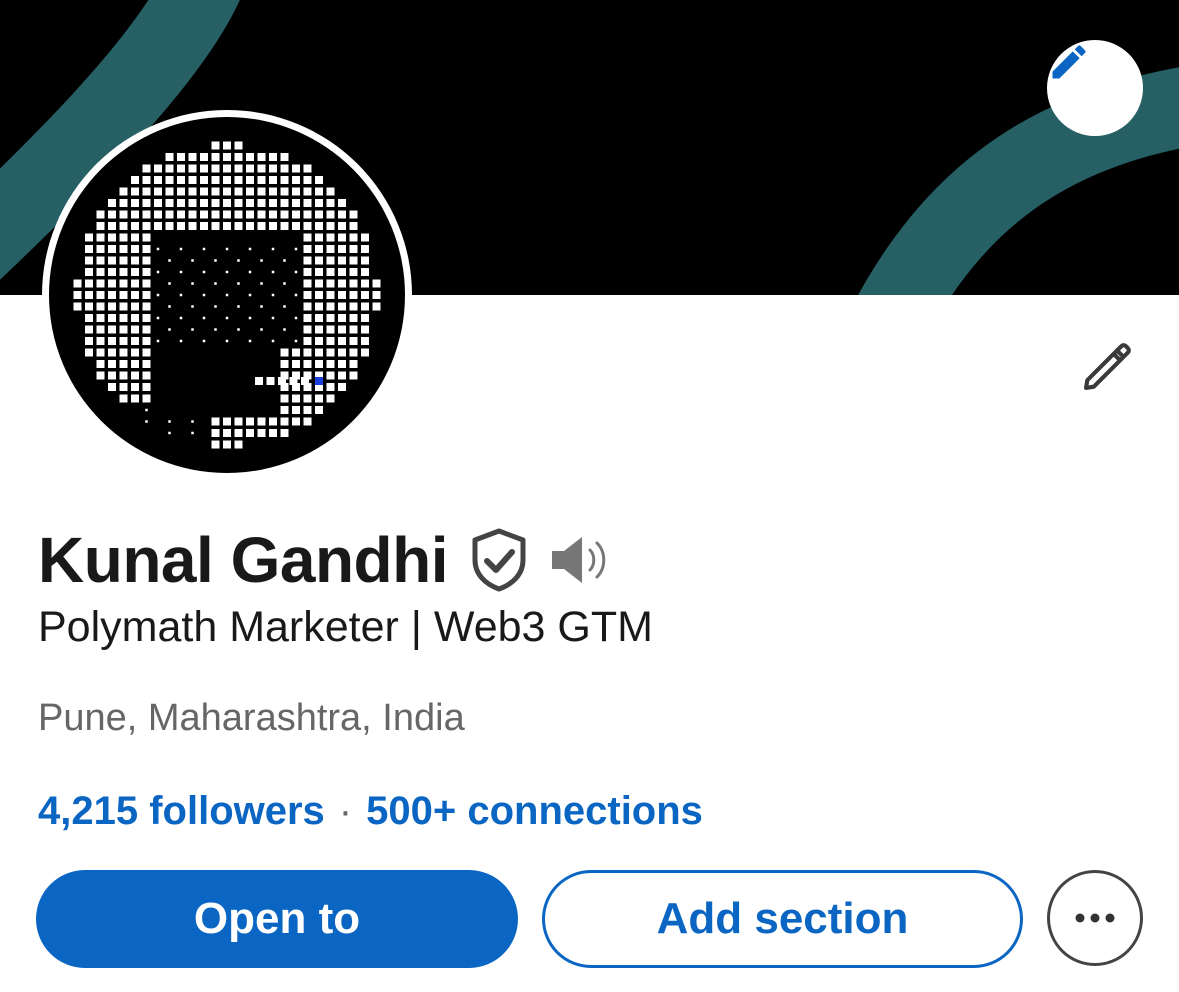  I want to click on followers-link: 4,215 followers, so click(181, 811).